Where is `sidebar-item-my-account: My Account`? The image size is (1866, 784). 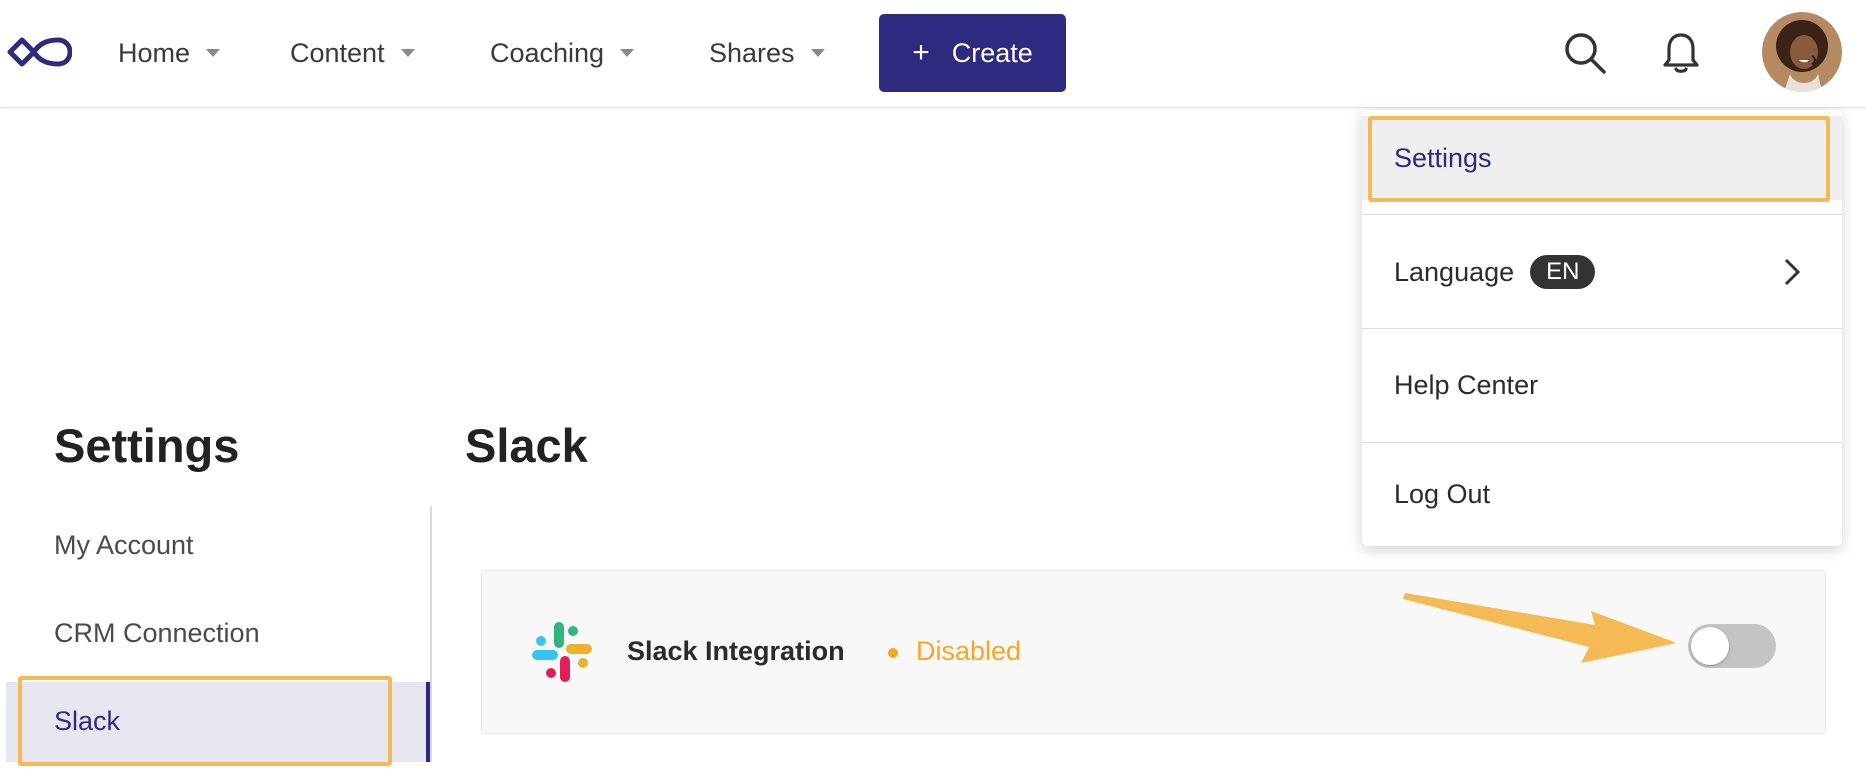
sidebar-item-my-account: My Account is located at coordinates (124, 545).